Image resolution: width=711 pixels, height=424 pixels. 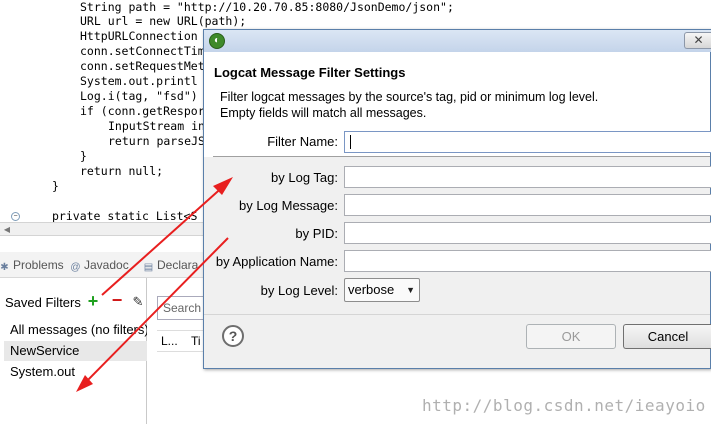 What do you see at coordinates (93, 301) in the screenshot?
I see `add-filter-icon: +` at bounding box center [93, 301].